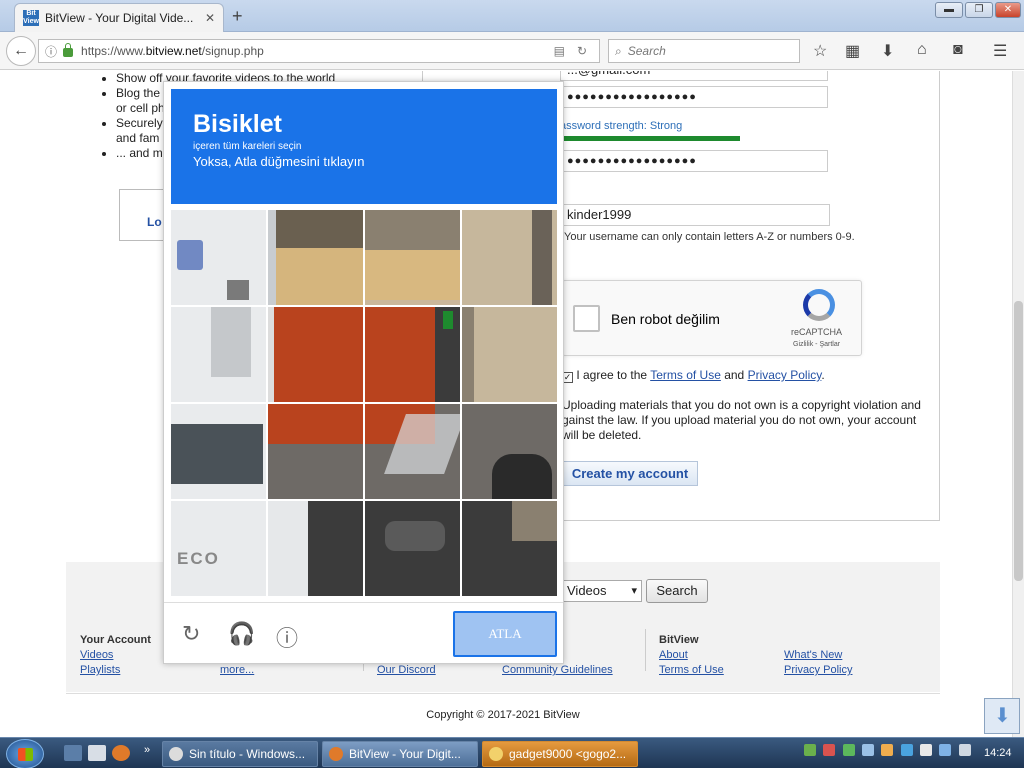 Image resolution: width=1024 pixels, height=768 pixels. I want to click on audio-challenge-icon: 🎧, so click(241, 634).